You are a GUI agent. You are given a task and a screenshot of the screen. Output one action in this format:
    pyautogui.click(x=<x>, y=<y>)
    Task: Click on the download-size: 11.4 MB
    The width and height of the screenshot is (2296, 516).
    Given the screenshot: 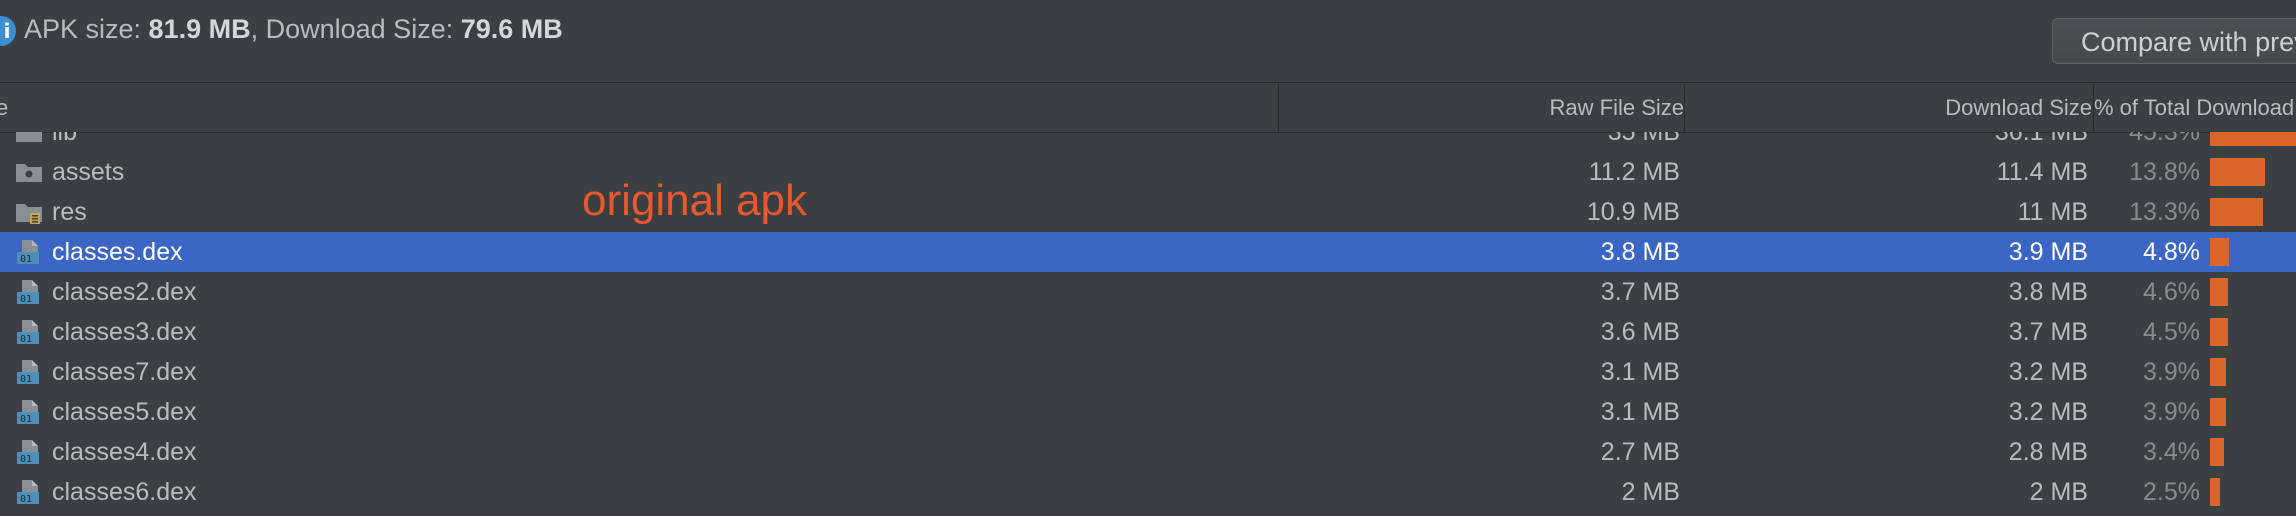 What is the action you would take?
    pyautogui.click(x=2042, y=172)
    